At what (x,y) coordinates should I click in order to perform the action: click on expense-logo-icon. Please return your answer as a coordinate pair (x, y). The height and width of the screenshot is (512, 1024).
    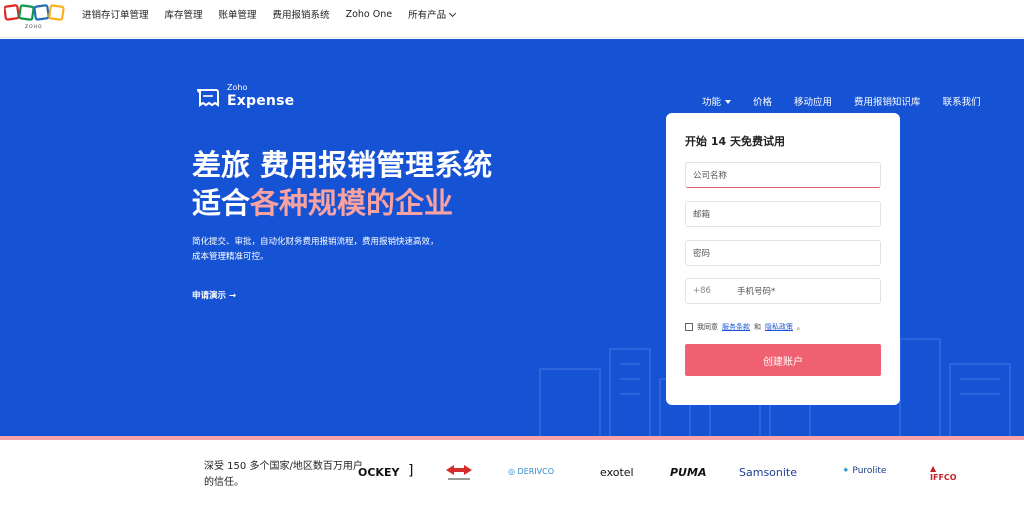
    Looking at the image, I should click on (207, 98).